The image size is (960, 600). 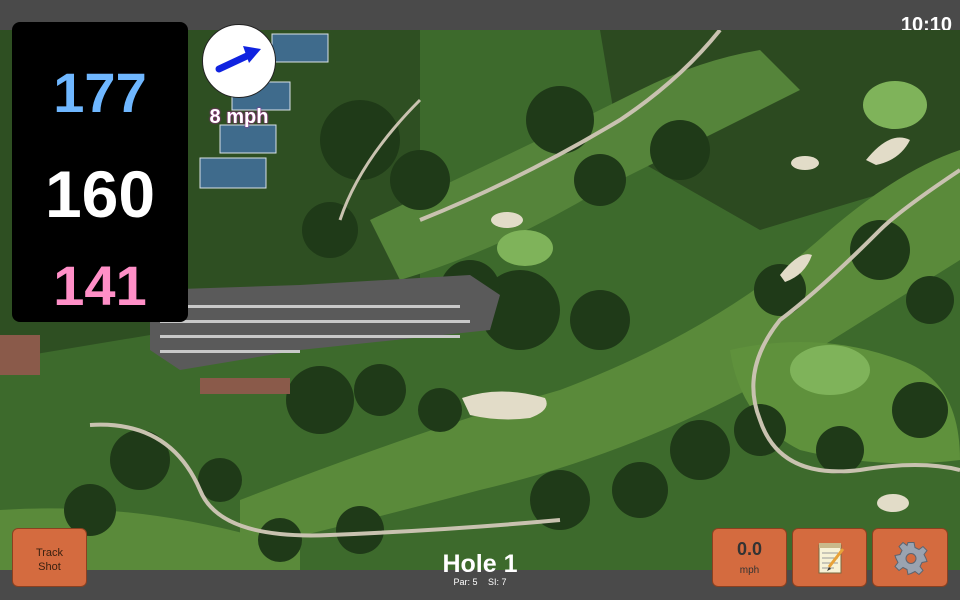 I want to click on track-shot-label-line2: Shot, so click(x=49, y=567).